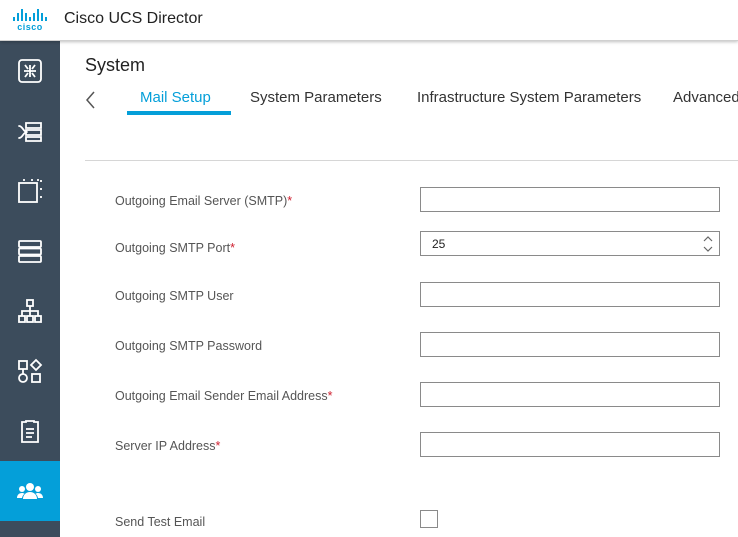  What do you see at coordinates (174, 296) in the screenshot?
I see `smtp-user-label: Outgoing SMTP User` at bounding box center [174, 296].